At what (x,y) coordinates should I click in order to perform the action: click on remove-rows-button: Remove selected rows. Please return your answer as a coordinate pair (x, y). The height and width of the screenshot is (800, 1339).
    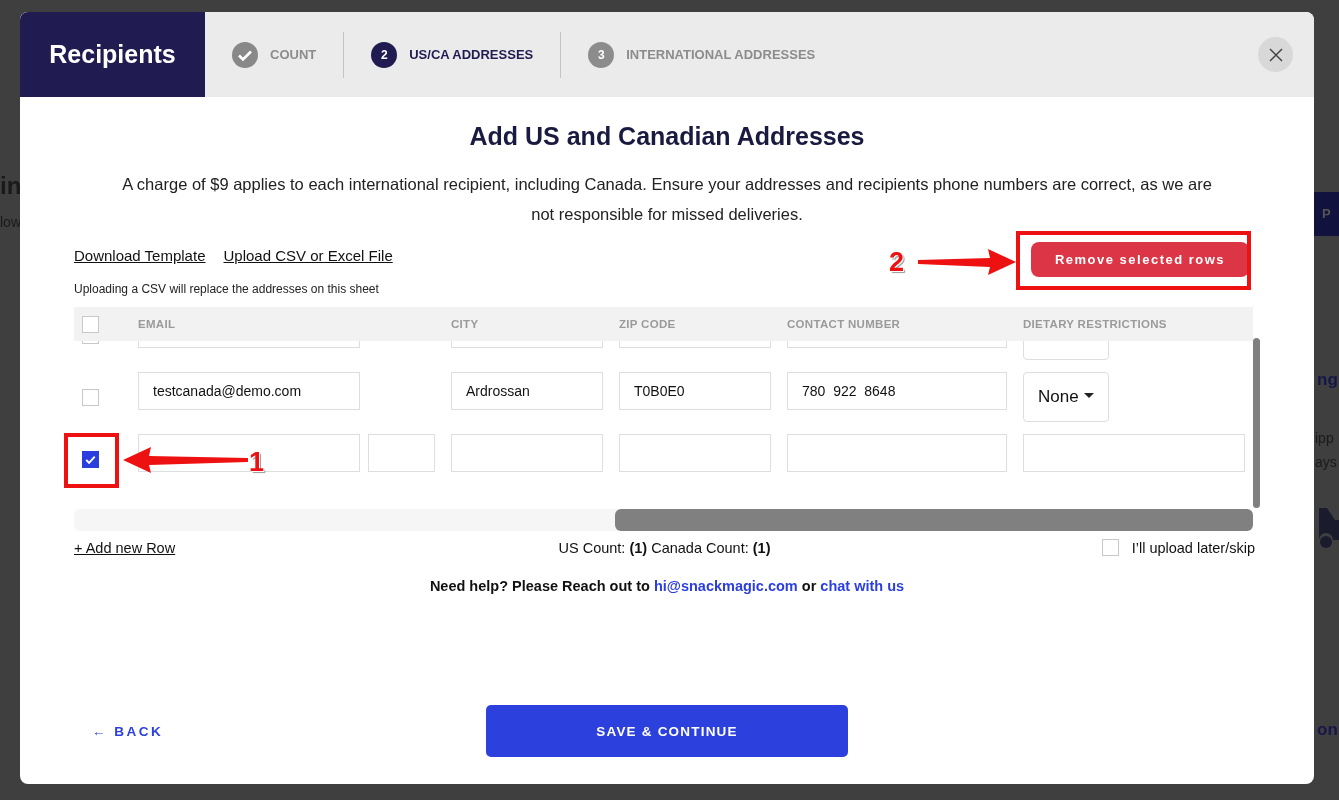
    Looking at the image, I should click on (1140, 259).